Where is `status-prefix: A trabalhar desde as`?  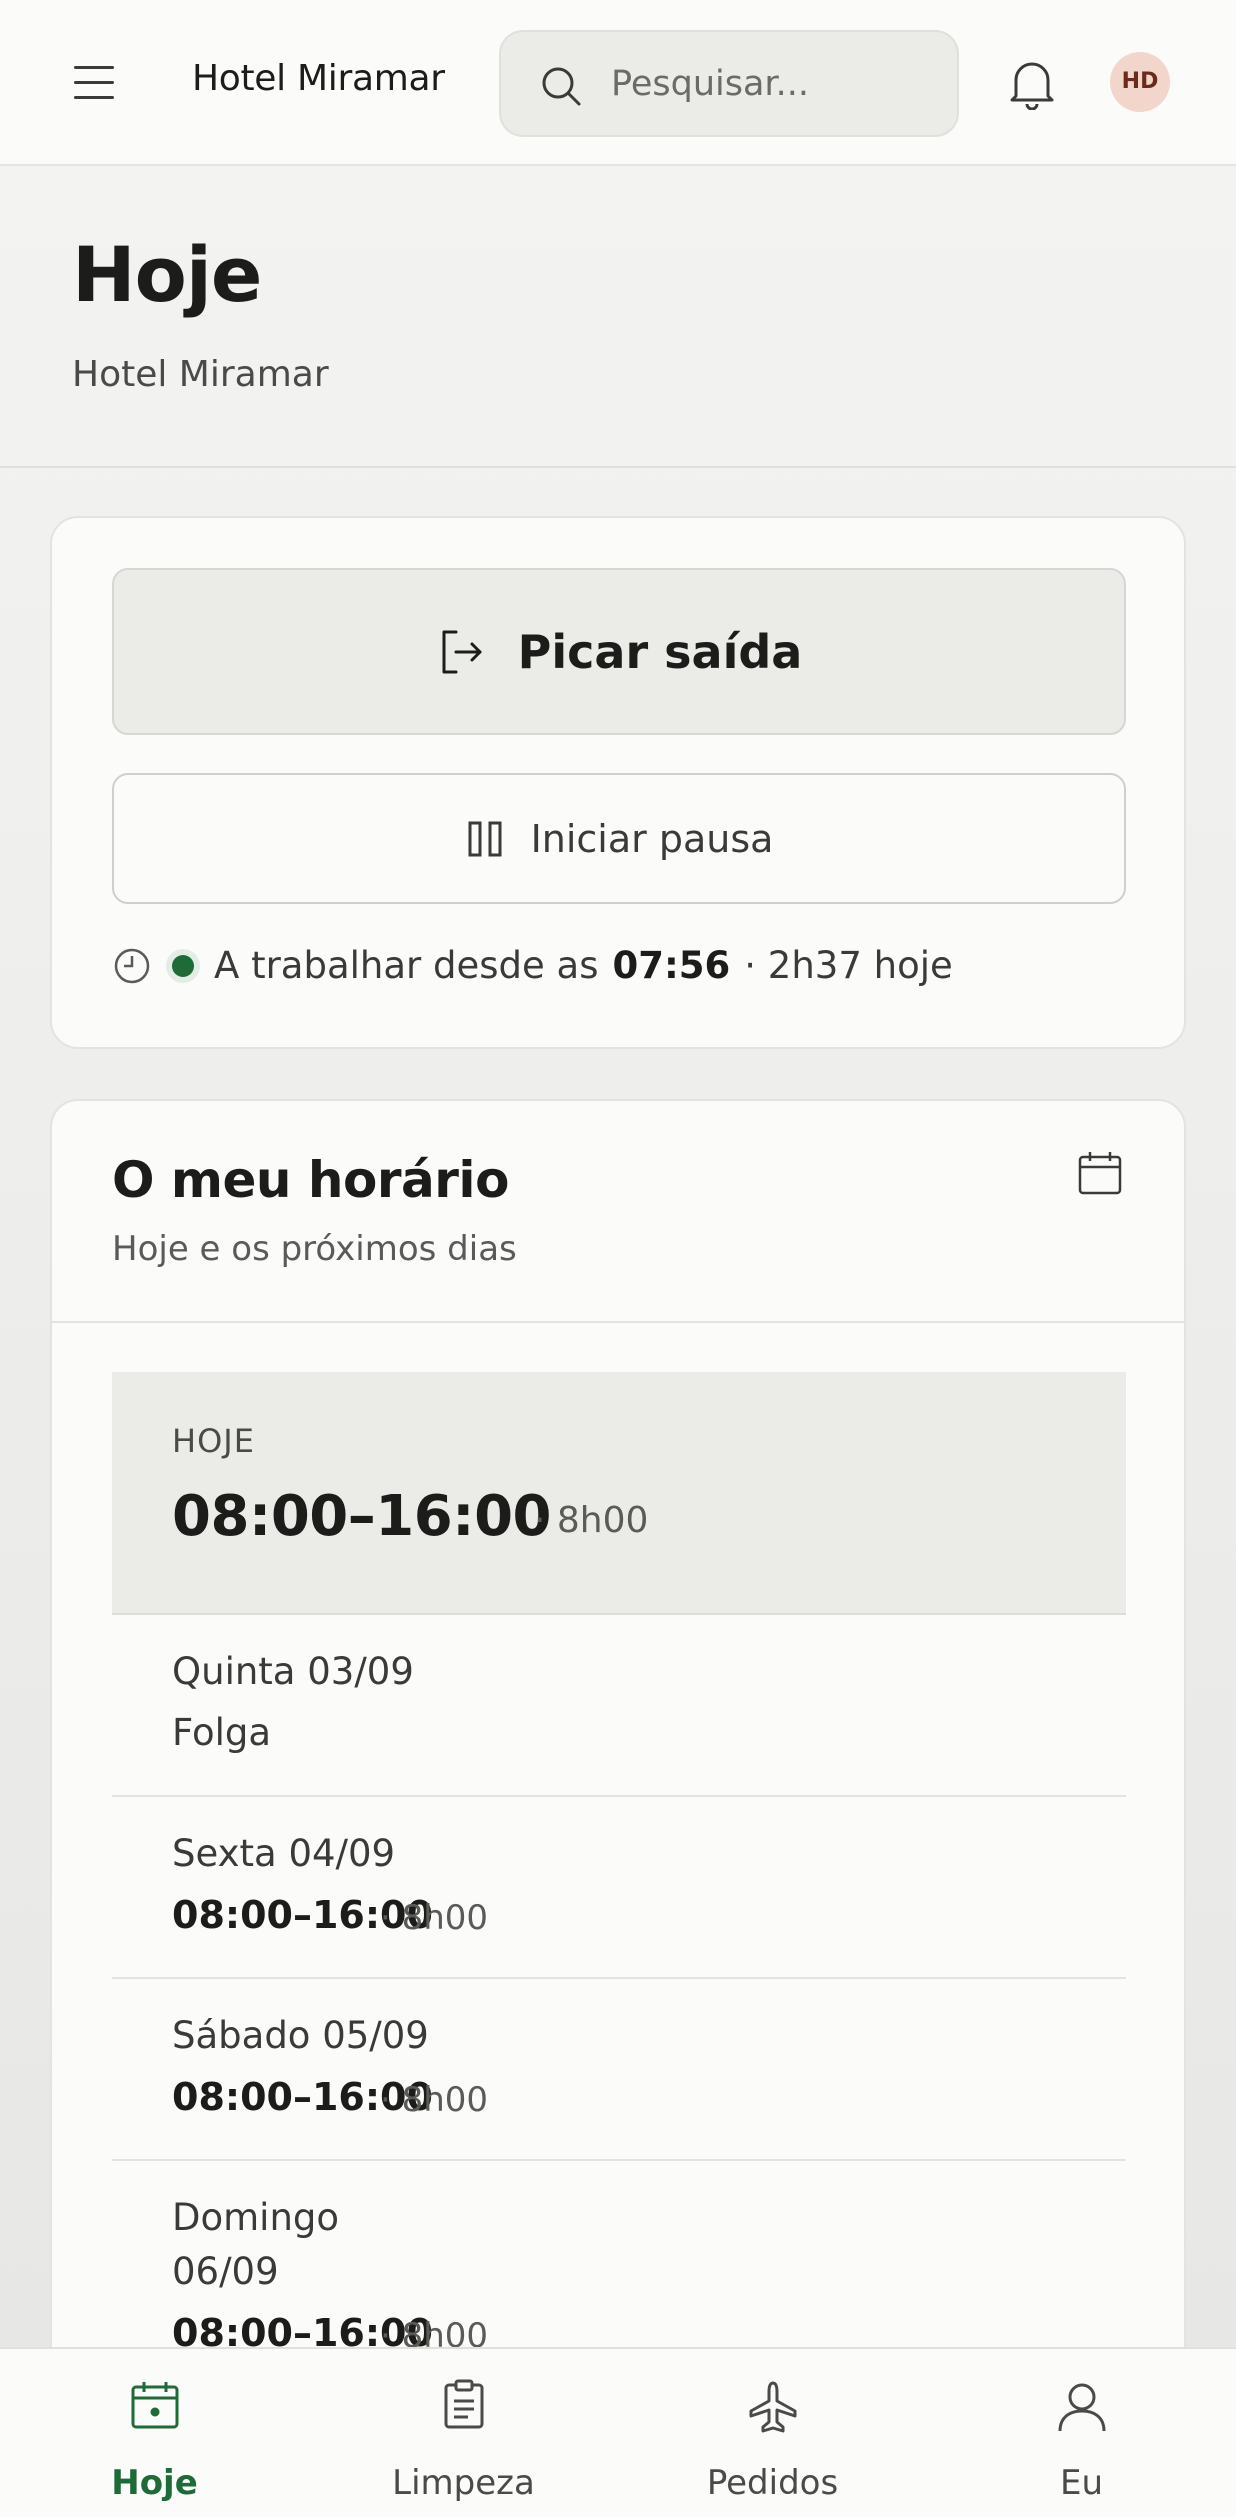 status-prefix: A trabalhar desde as is located at coordinates (406, 965).